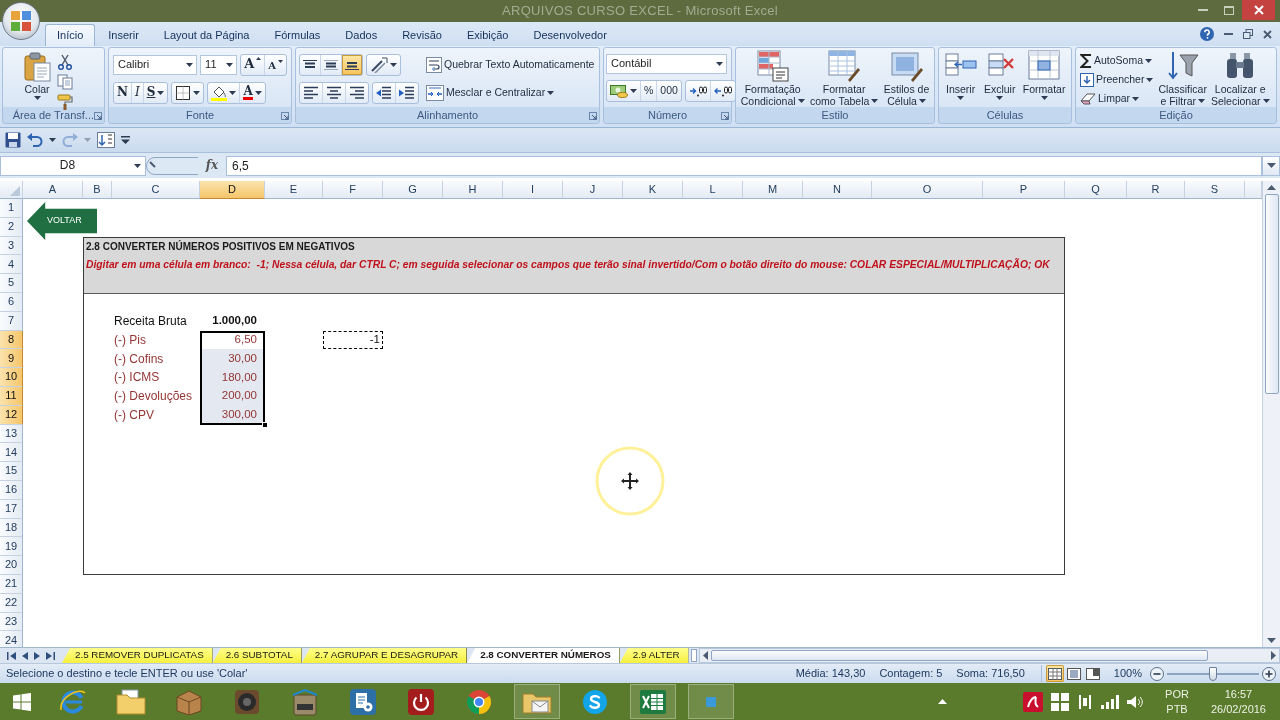 This screenshot has width=1280, height=720. I want to click on column-header: K, so click(653, 190).